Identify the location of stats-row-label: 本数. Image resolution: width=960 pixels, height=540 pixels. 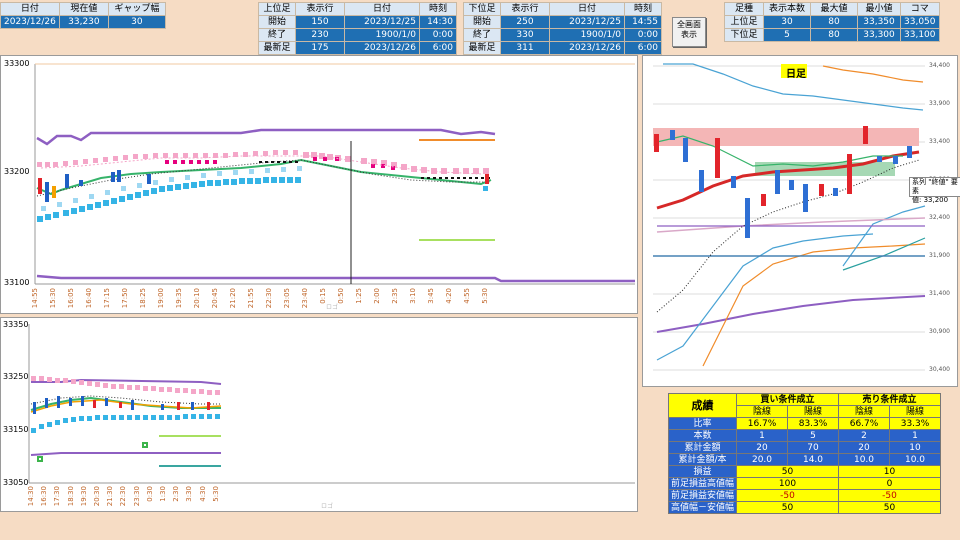
(702, 435).